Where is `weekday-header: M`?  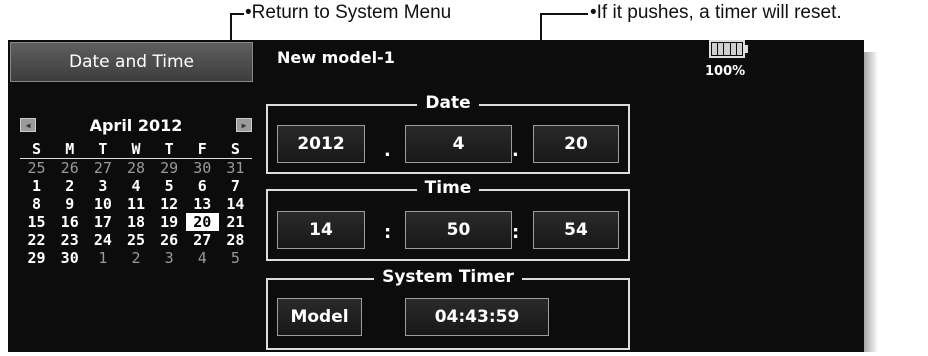 weekday-header: M is located at coordinates (70, 149).